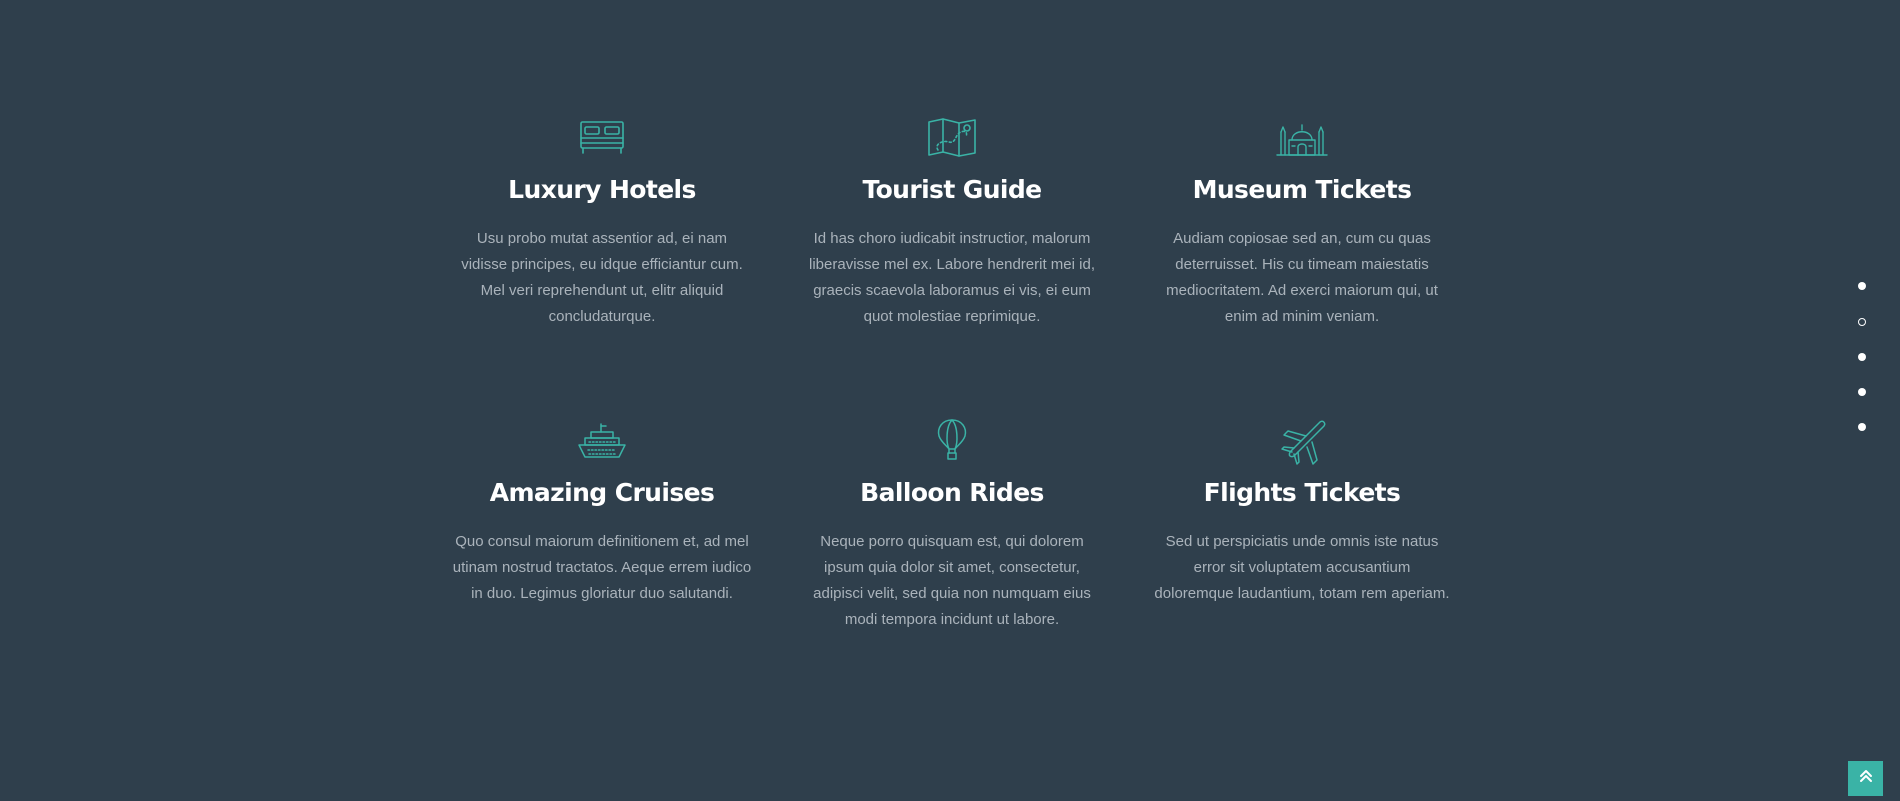 This screenshot has height=801, width=1900. I want to click on section-nav-dot-active, so click(1862, 322).